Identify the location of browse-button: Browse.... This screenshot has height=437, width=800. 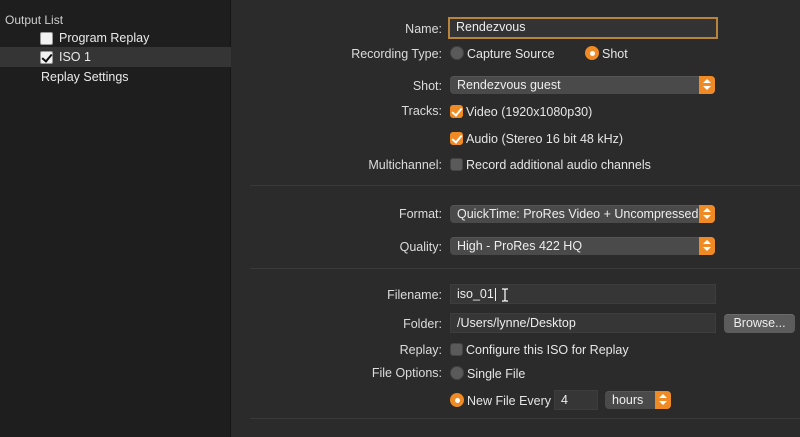
(759, 323).